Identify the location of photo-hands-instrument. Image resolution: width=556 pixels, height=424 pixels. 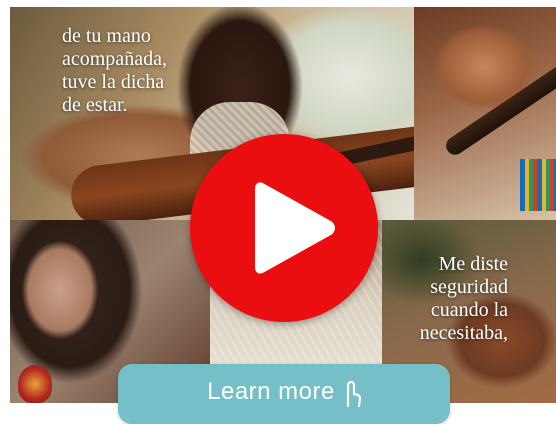
(485, 113).